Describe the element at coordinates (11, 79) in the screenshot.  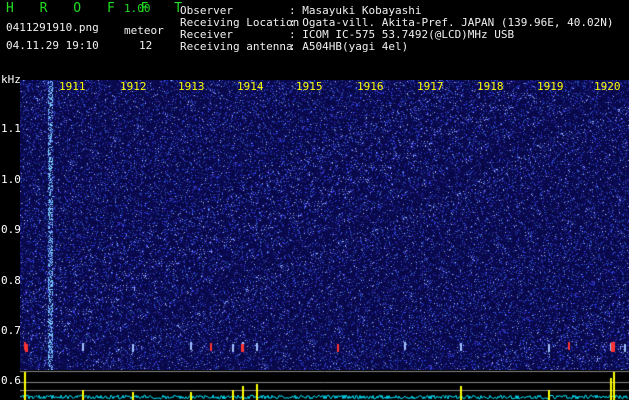
I see `axis-unit: kHz` at that location.